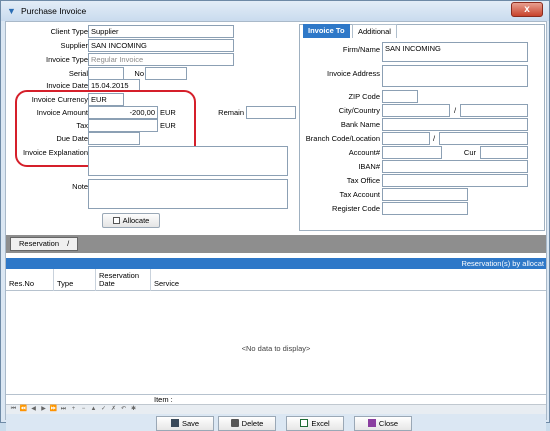 This screenshot has height=431, width=550. I want to click on zip-code-label: ZIP Code, so click(364, 96).